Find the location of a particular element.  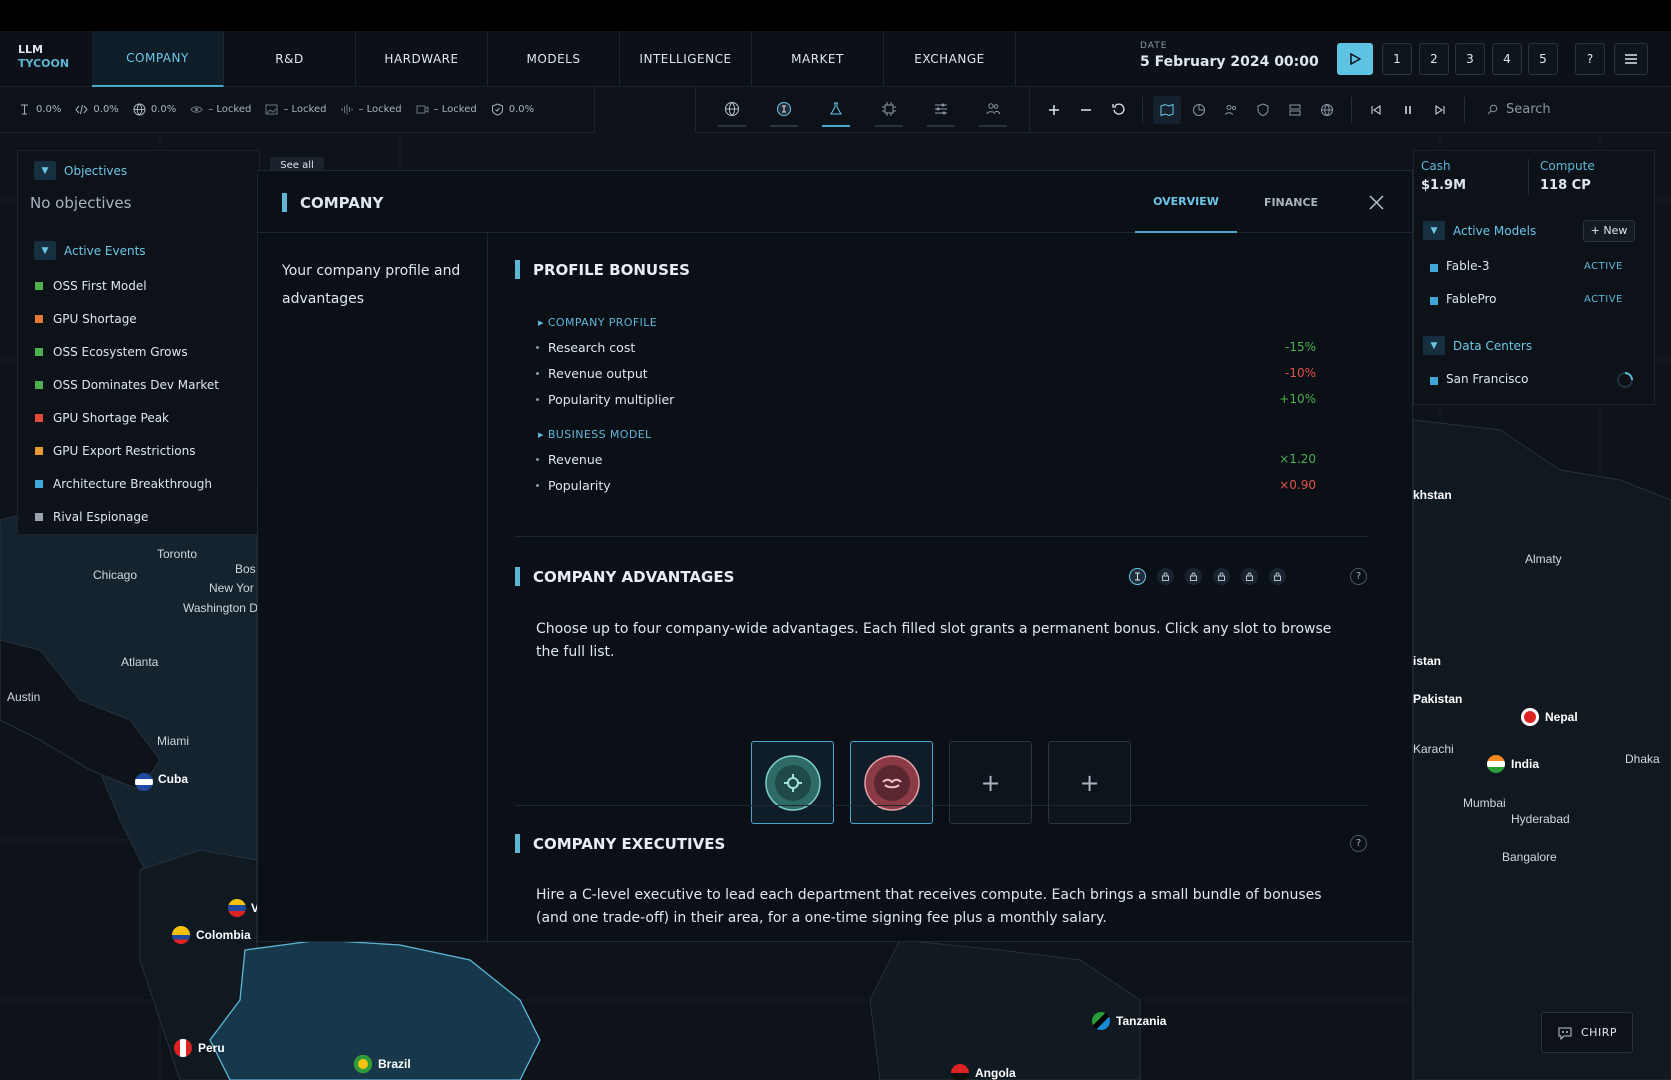

layer-map-button is located at coordinates (1167, 109).